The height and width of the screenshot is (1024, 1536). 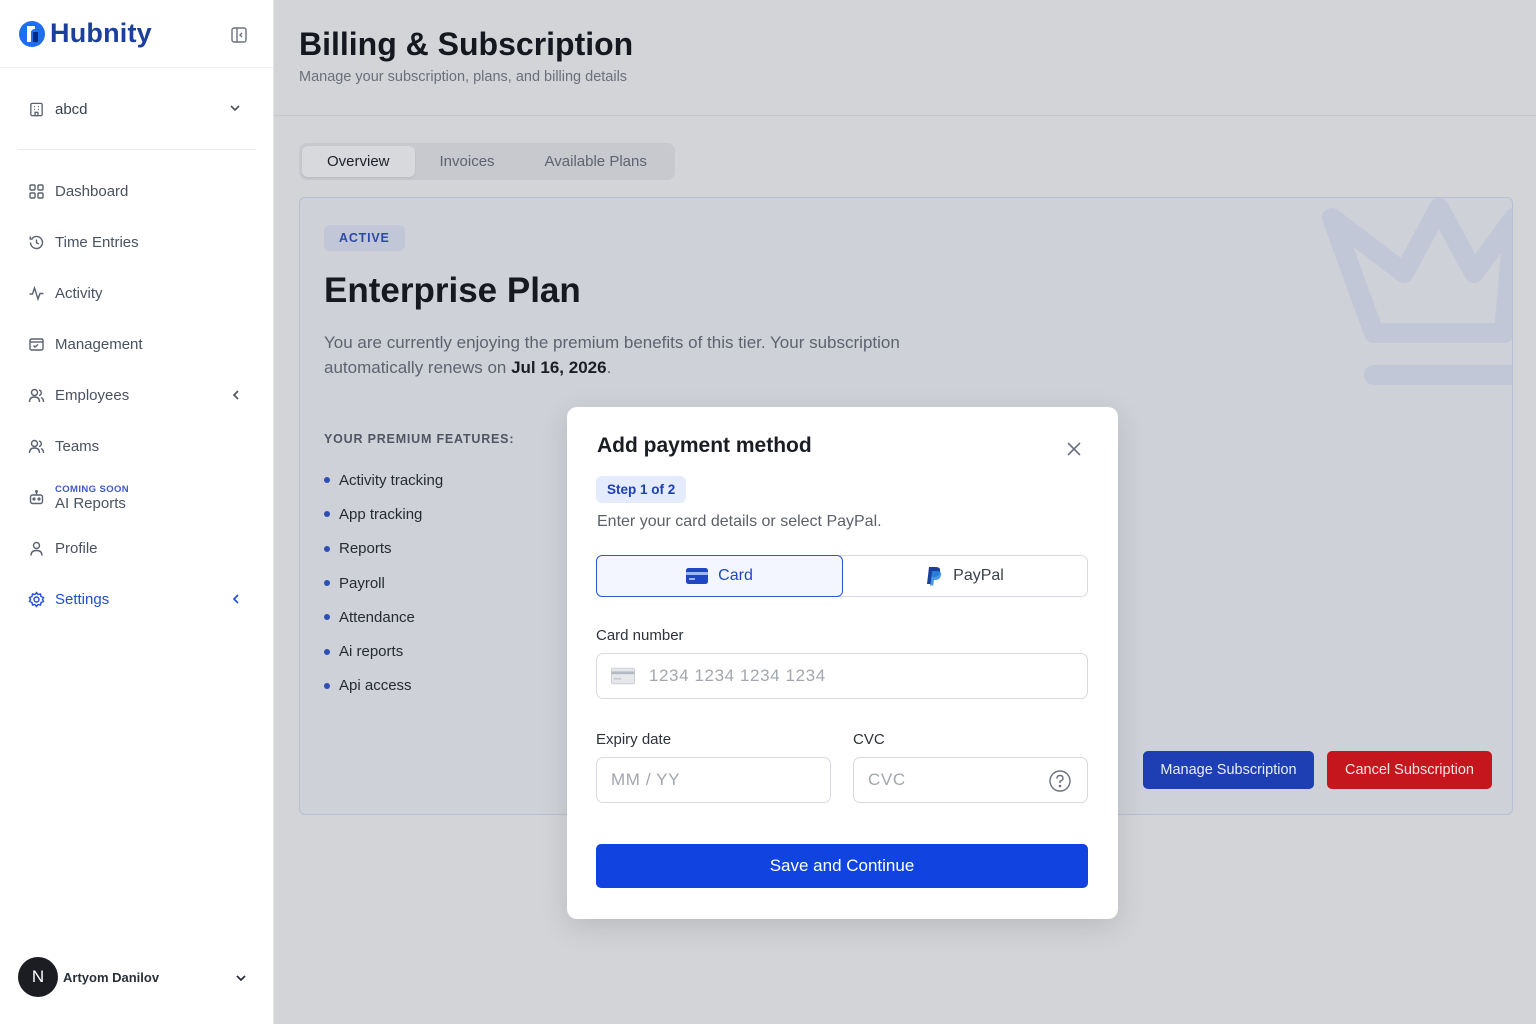 What do you see at coordinates (36, 293) in the screenshot?
I see `activity-icon` at bounding box center [36, 293].